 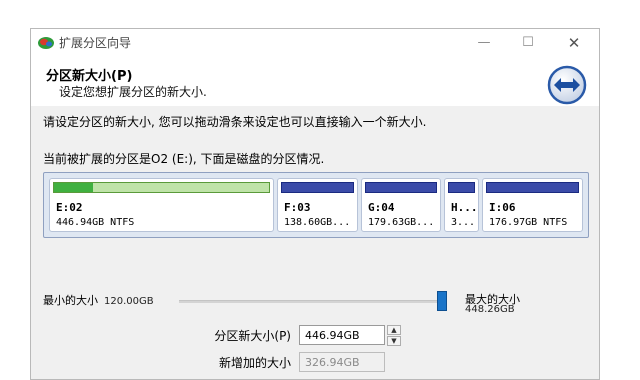 I want to click on instruction-text: 请设定分区的新大小, 您可以拖动滑条来设定也可以直接输入一个新大小., so click(x=235, y=122).